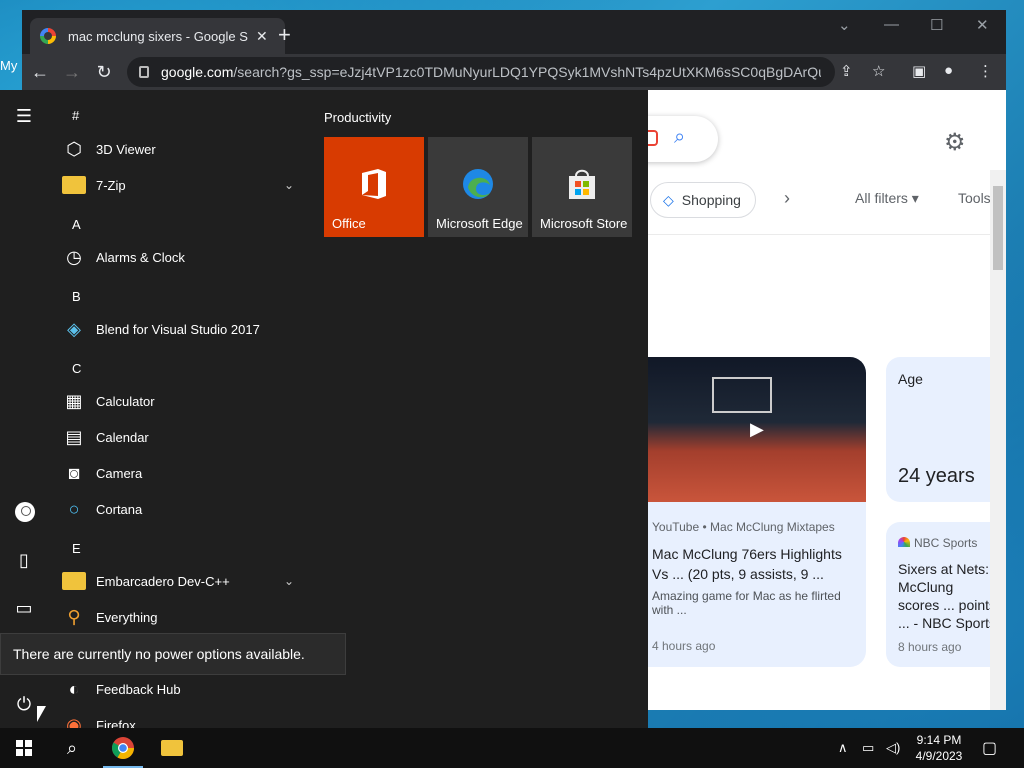 The width and height of the screenshot is (1024, 768). I want to click on file-explorer-taskbar-button, so click(172, 748).